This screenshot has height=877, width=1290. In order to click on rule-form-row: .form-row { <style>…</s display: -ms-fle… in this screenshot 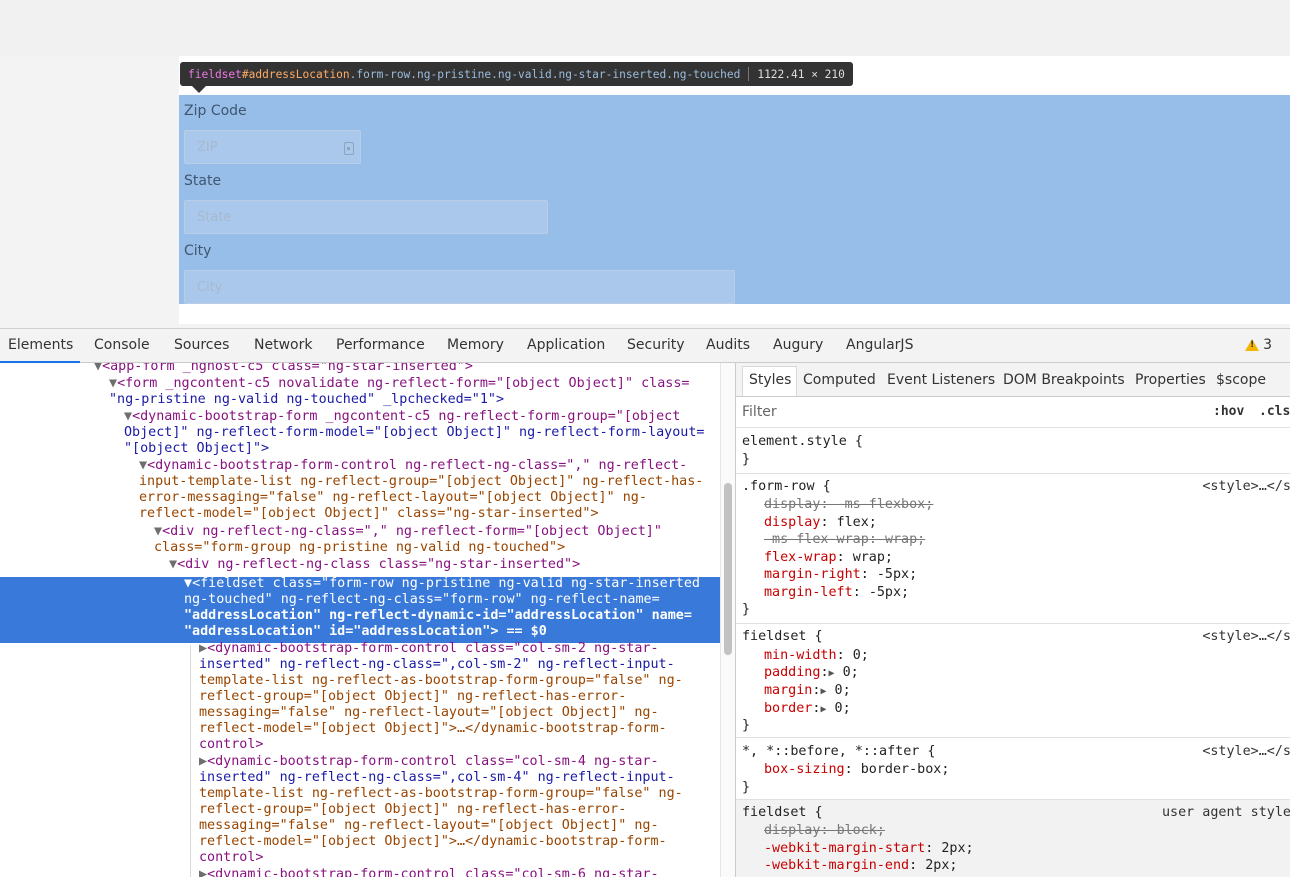, I will do `click(1013, 549)`.